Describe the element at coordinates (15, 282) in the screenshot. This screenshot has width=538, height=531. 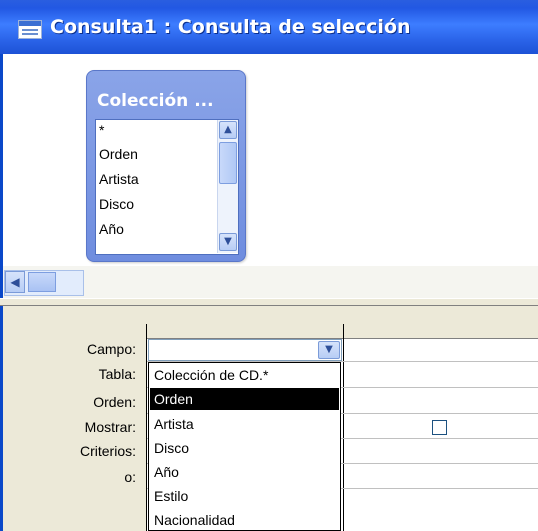
I see `arrow-left-icon: ◀` at that location.